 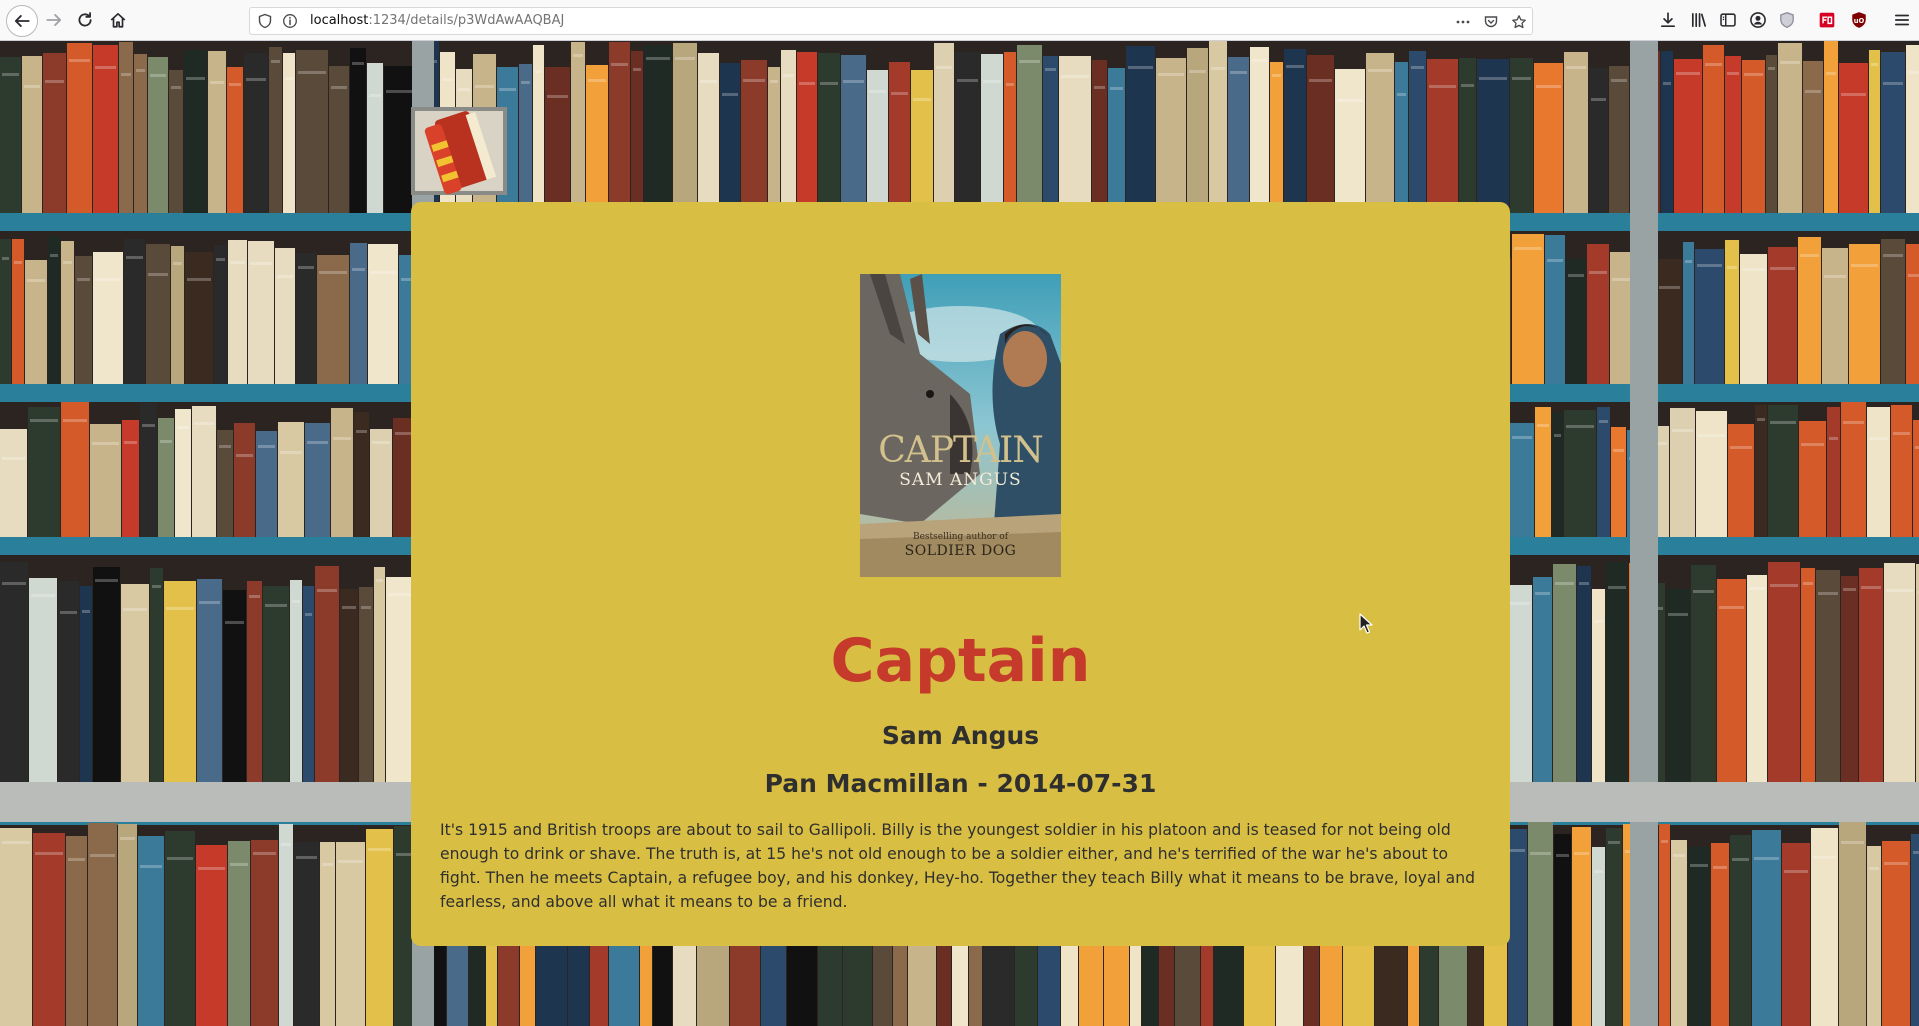 What do you see at coordinates (960, 735) in the screenshot?
I see `book-author: Sam Angus` at bounding box center [960, 735].